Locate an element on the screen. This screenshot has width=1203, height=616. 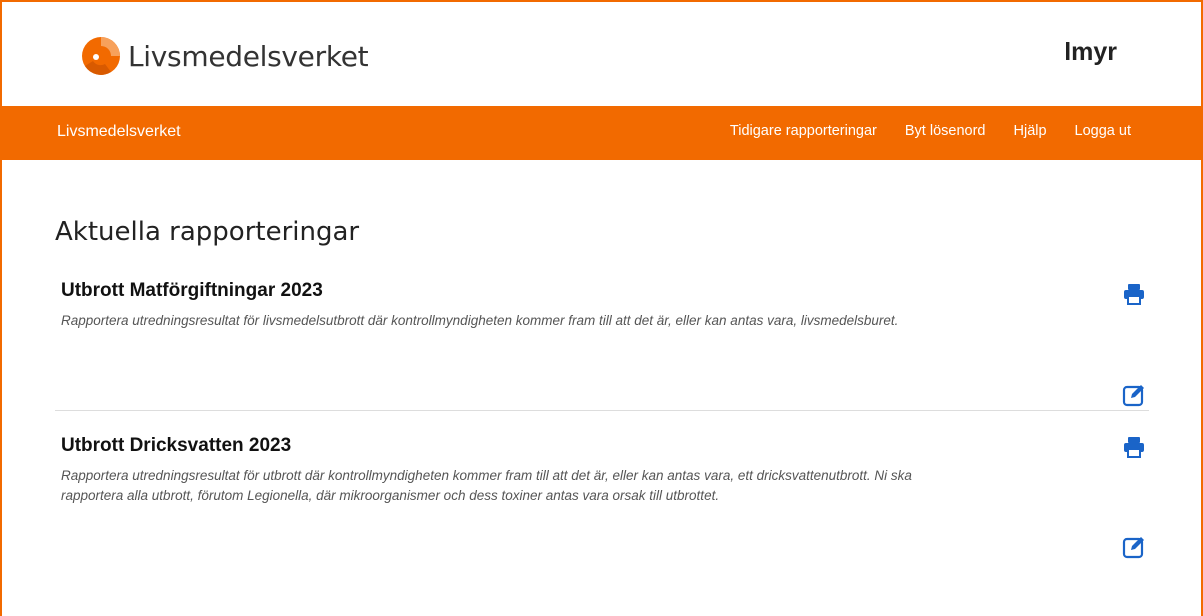
nav-link-change-password: Byt lösenord is located at coordinates (945, 131).